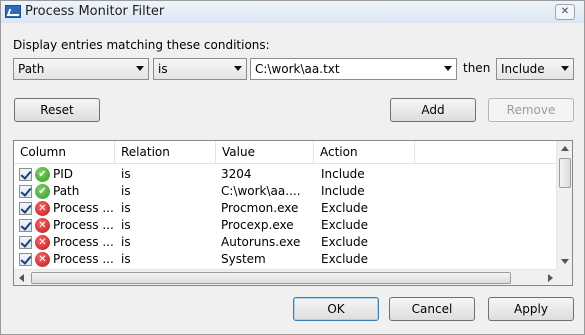 This screenshot has height=335, width=585. I want to click on window-title: Process Monitor Filter, so click(95, 11).